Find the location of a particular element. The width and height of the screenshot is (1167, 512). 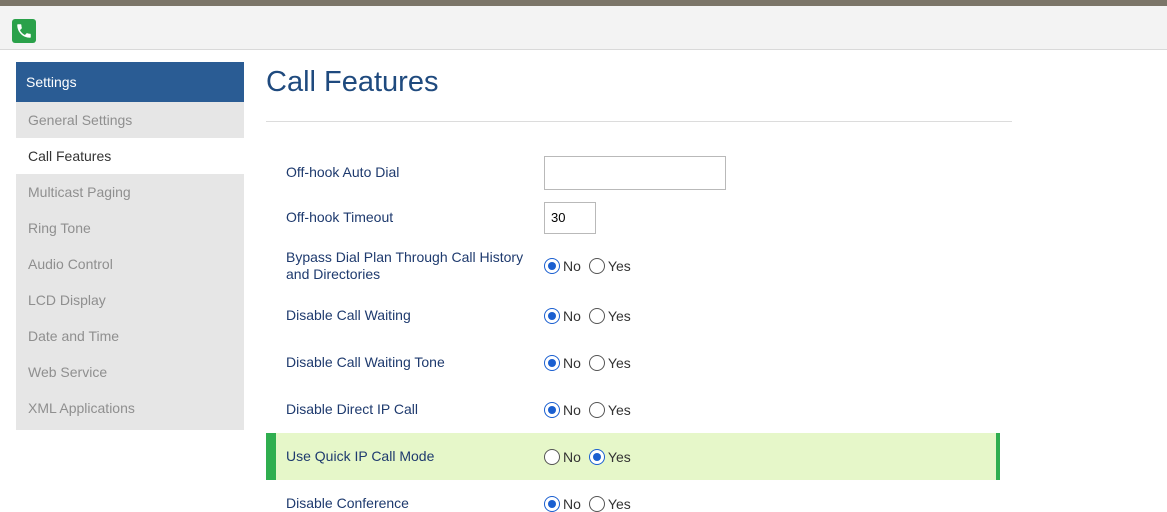

disable-call-waiting-tone-yes-radio is located at coordinates (596, 362).